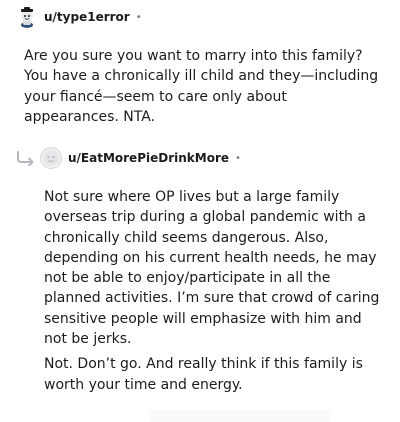 Image resolution: width=400 pixels, height=422 pixels. Describe the element at coordinates (240, 416) in the screenshot. I see `bottom-fade` at that location.